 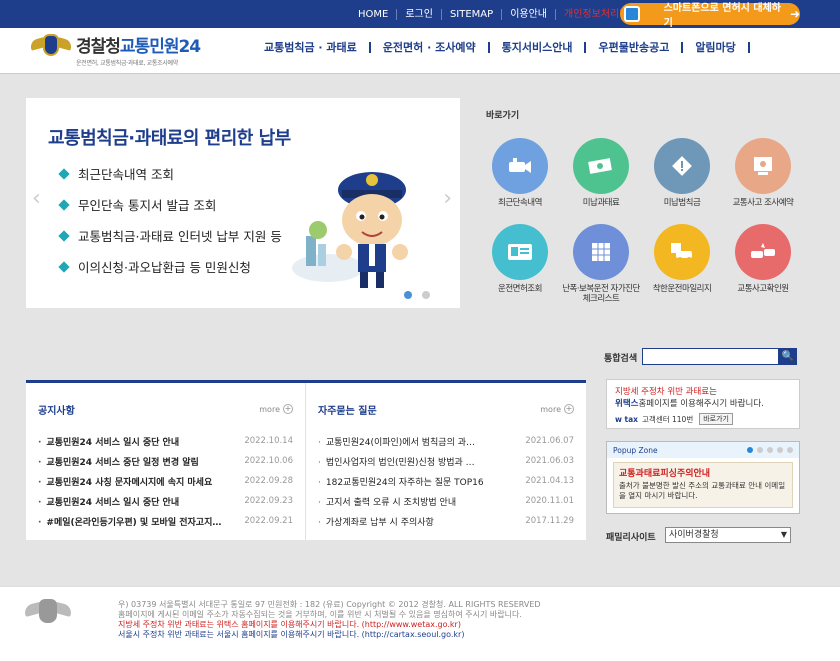 What do you see at coordinates (529, 14) in the screenshot?
I see `guide-link: 이용안내` at bounding box center [529, 14].